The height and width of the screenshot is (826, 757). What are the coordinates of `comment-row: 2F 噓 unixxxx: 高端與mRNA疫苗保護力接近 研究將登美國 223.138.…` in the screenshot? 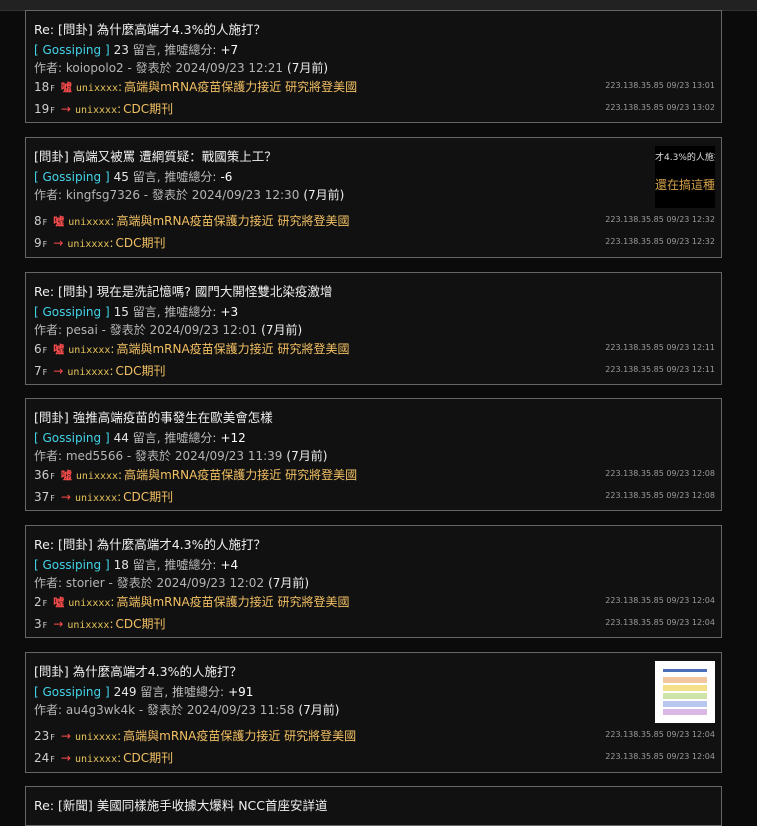 It's located at (374, 602).